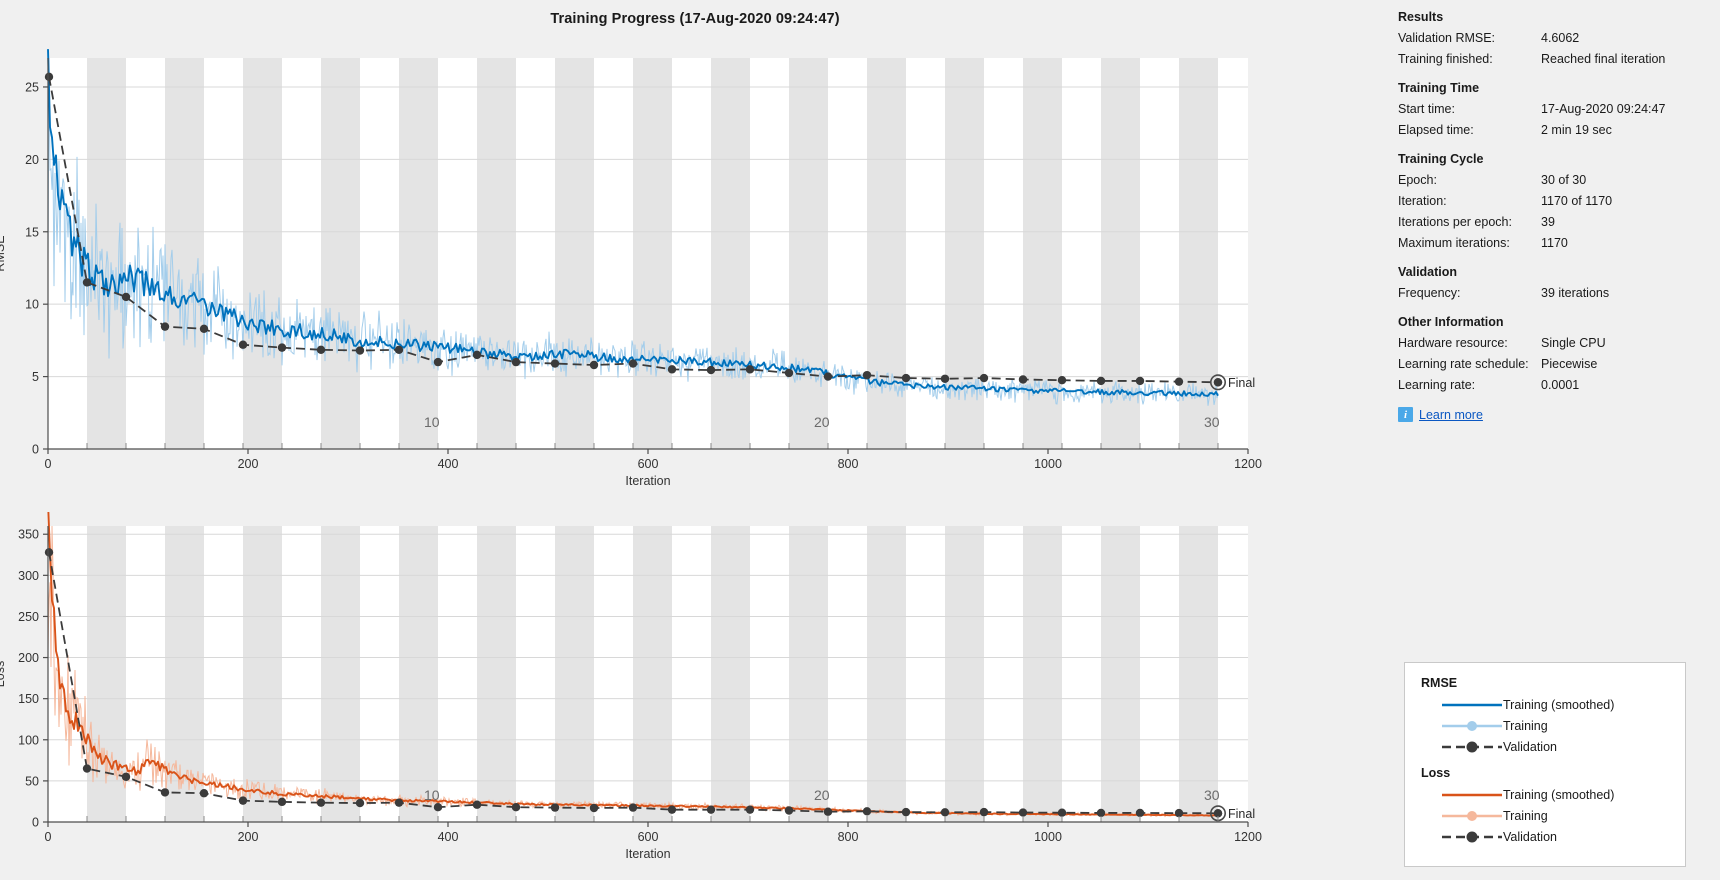 This screenshot has width=1720, height=880. What do you see at coordinates (822, 422) in the screenshot?
I see `epoch-label: 20` at bounding box center [822, 422].